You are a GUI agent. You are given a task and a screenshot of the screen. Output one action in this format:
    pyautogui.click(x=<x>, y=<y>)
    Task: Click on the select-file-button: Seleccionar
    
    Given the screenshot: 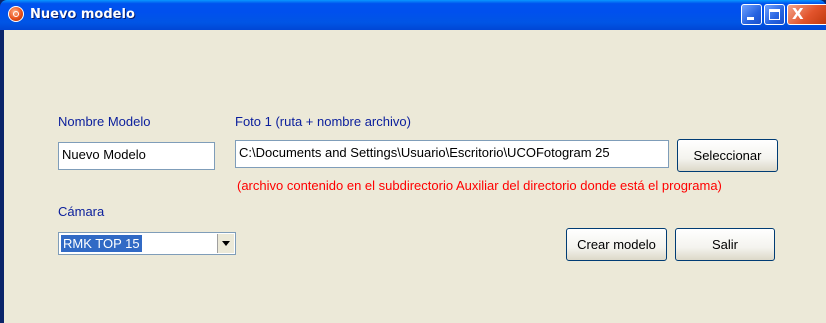 What is the action you would take?
    pyautogui.click(x=727, y=155)
    